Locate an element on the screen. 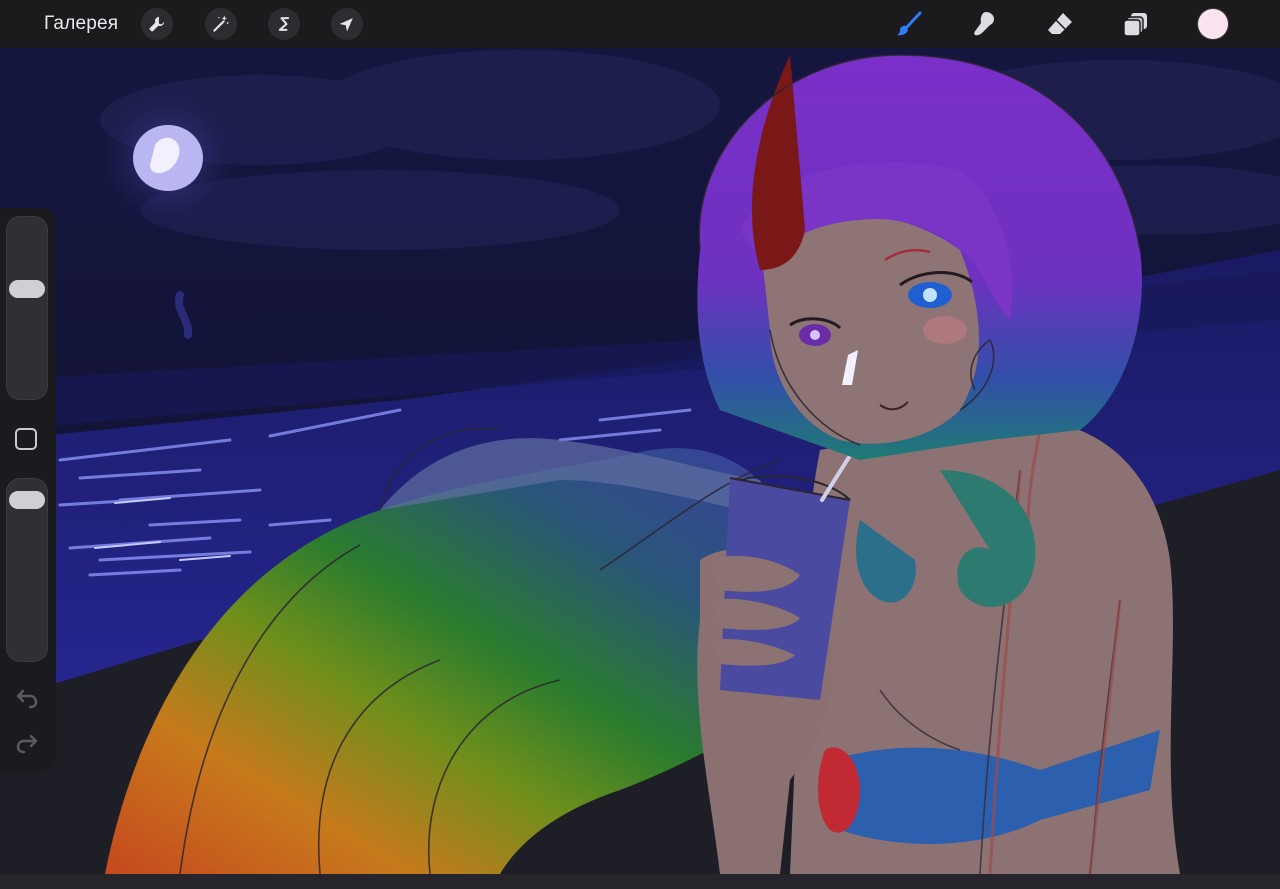  side-toolbar is located at coordinates (28, 490).